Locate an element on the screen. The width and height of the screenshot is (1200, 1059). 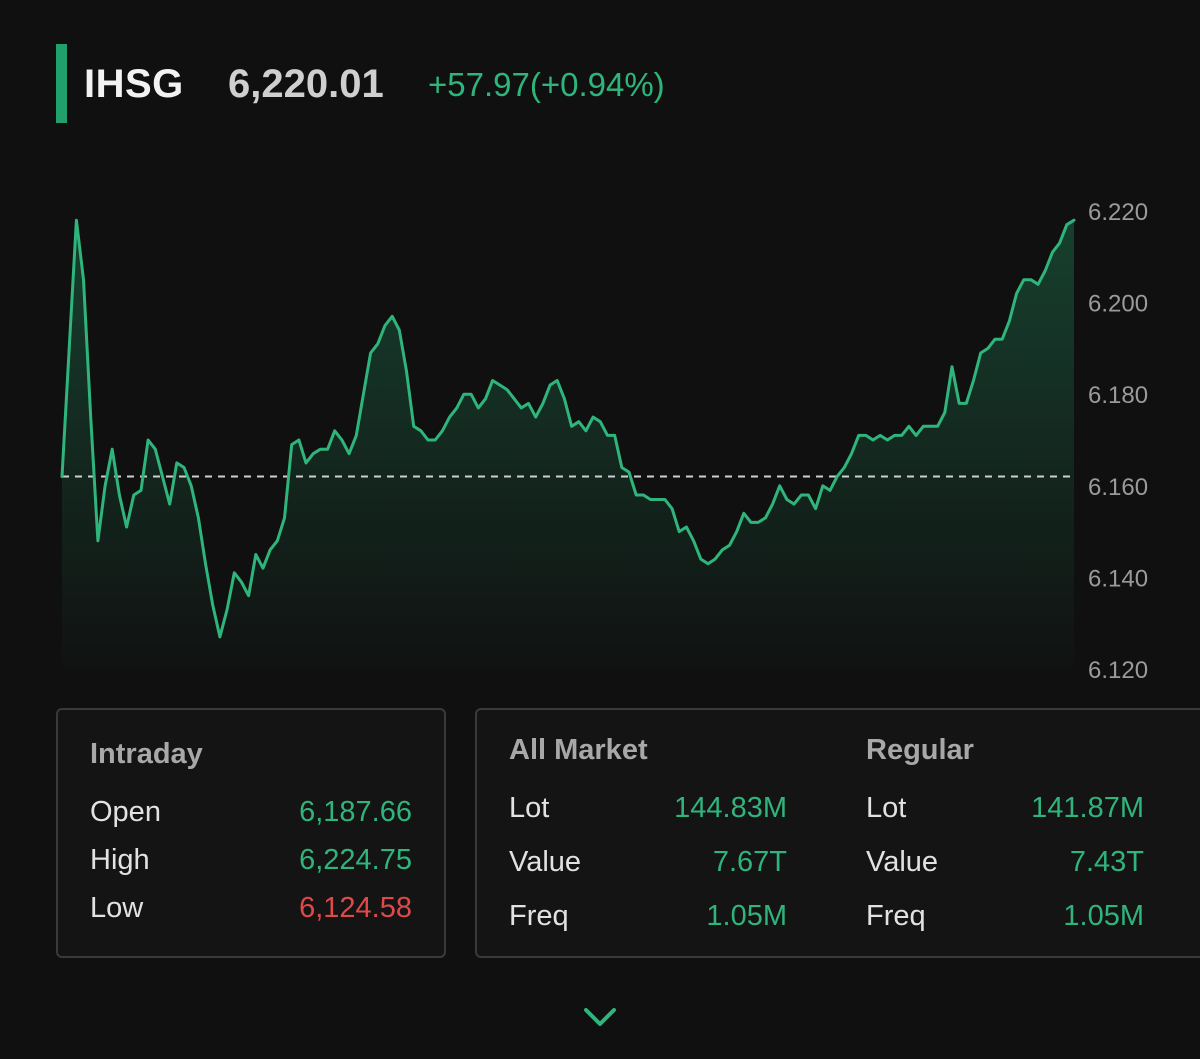
all-market-freq-value: 1.05M is located at coordinates (746, 916).